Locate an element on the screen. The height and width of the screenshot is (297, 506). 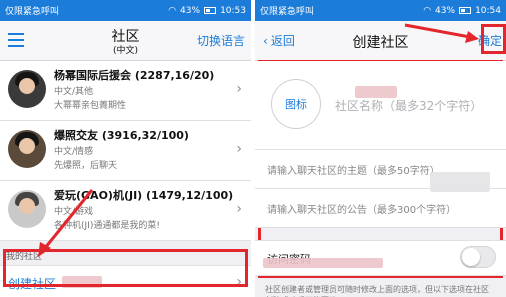
community-category: 中文/游戏 is located at coordinates (74, 212).